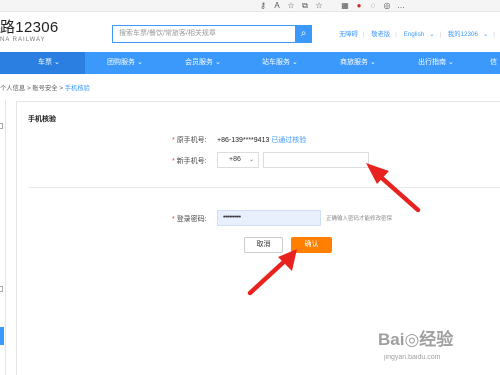 This screenshot has width=500, height=375. What do you see at coordinates (358, 63) in the screenshot?
I see `nav-item-business: 商旅服务 ⌄` at bounding box center [358, 63].